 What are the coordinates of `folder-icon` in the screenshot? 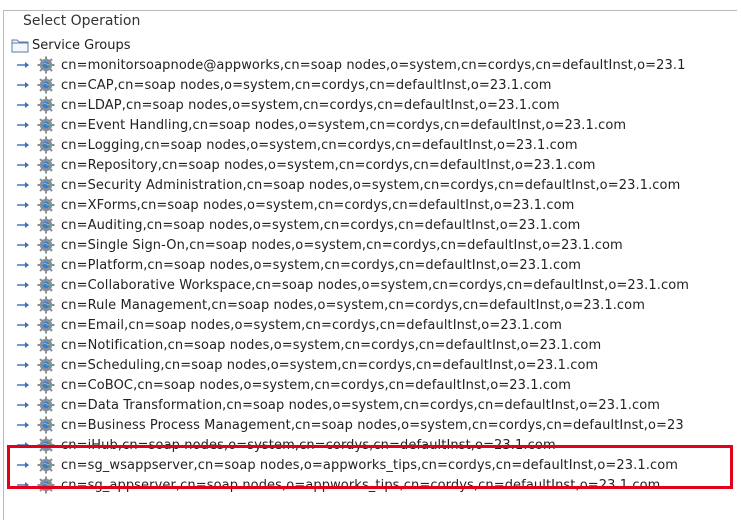 It's located at (20, 45).